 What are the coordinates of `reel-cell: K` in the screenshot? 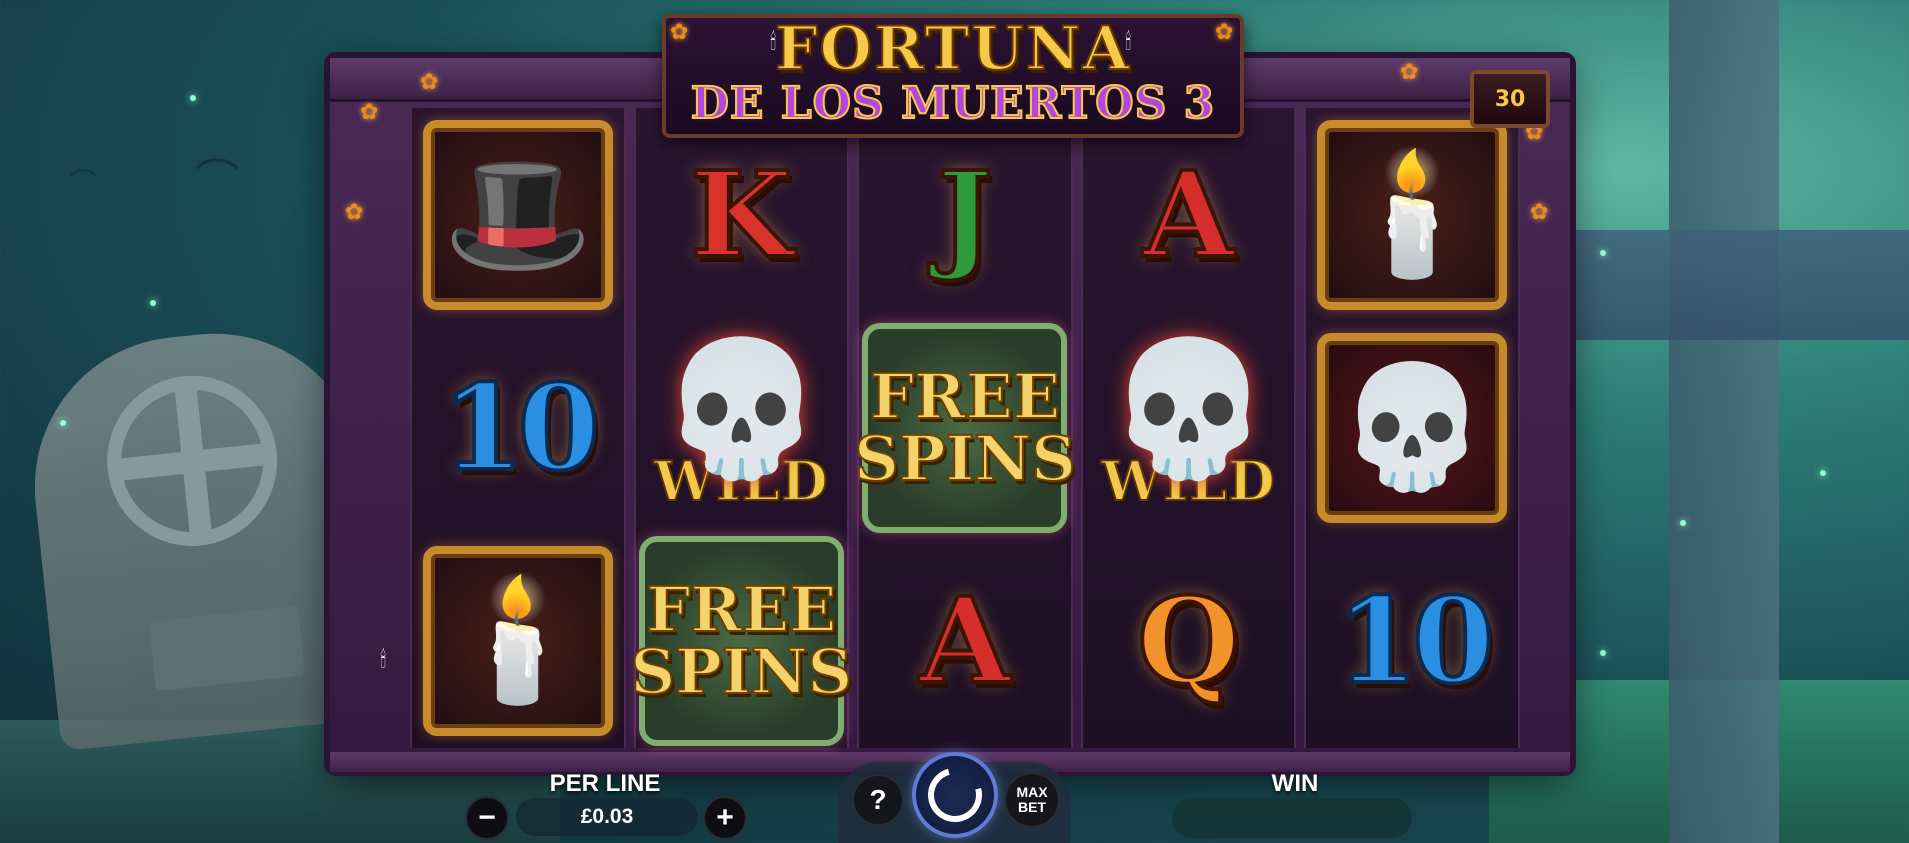 It's located at (742, 214).